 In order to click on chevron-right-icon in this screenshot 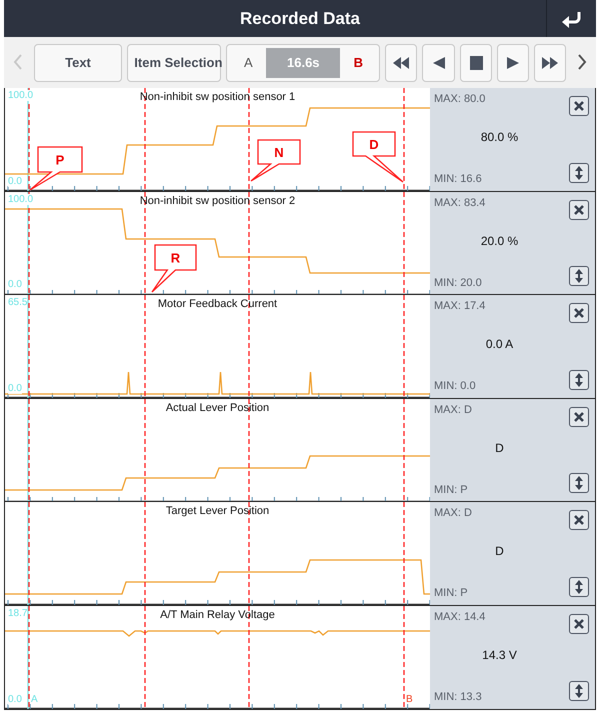, I will do `click(581, 62)`.